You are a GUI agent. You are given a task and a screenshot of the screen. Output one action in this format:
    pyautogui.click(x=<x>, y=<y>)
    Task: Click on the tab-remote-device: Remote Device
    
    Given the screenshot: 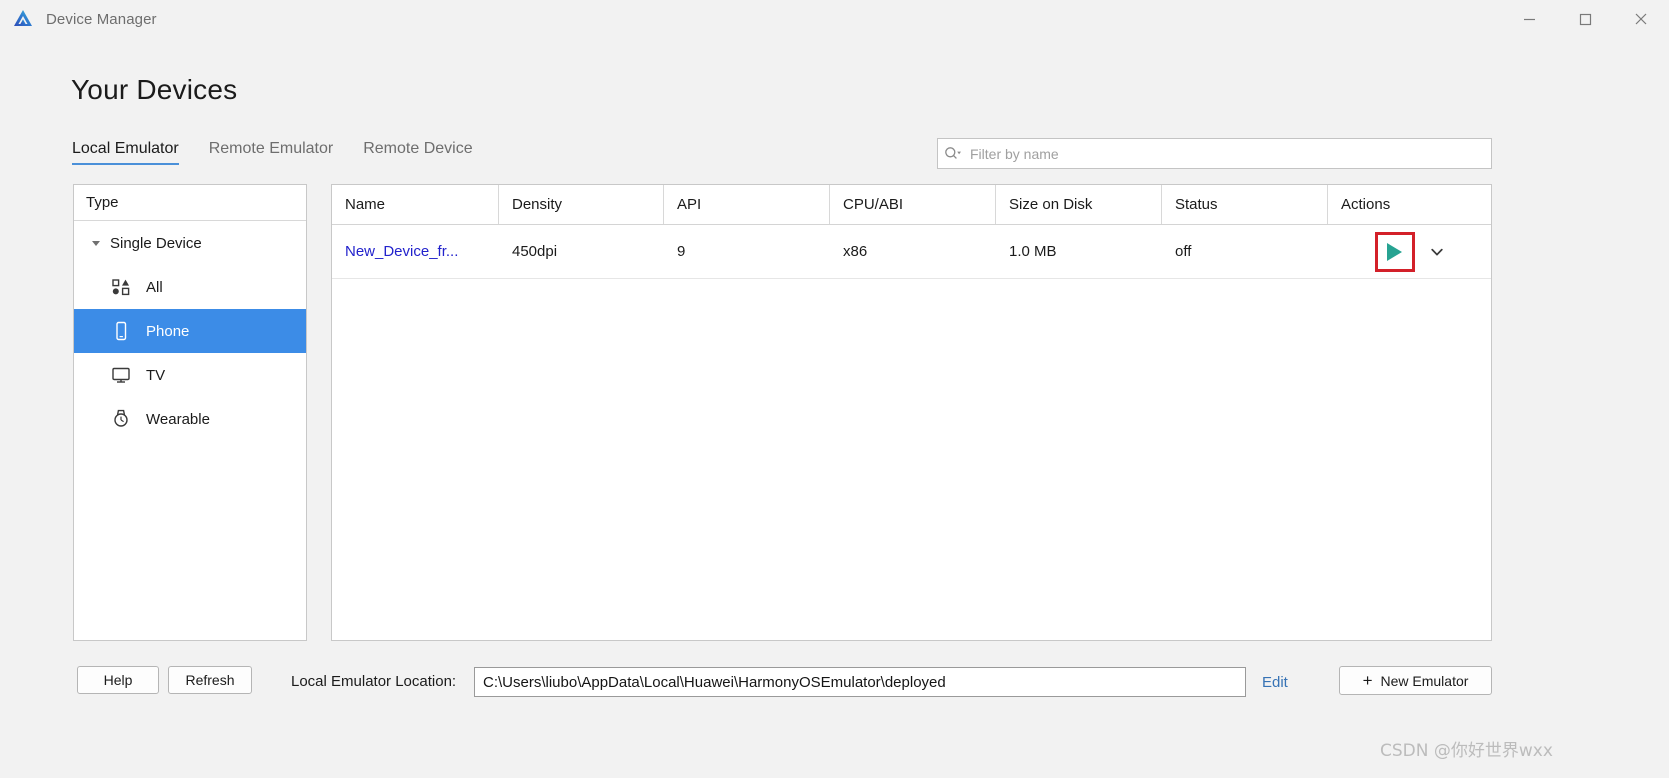 What is the action you would take?
    pyautogui.click(x=417, y=152)
    